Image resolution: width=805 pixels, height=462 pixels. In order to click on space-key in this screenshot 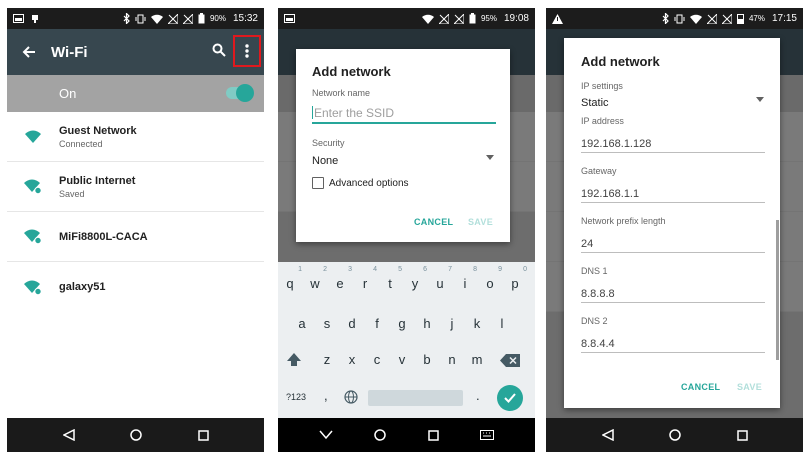, I will do `click(415, 398)`.